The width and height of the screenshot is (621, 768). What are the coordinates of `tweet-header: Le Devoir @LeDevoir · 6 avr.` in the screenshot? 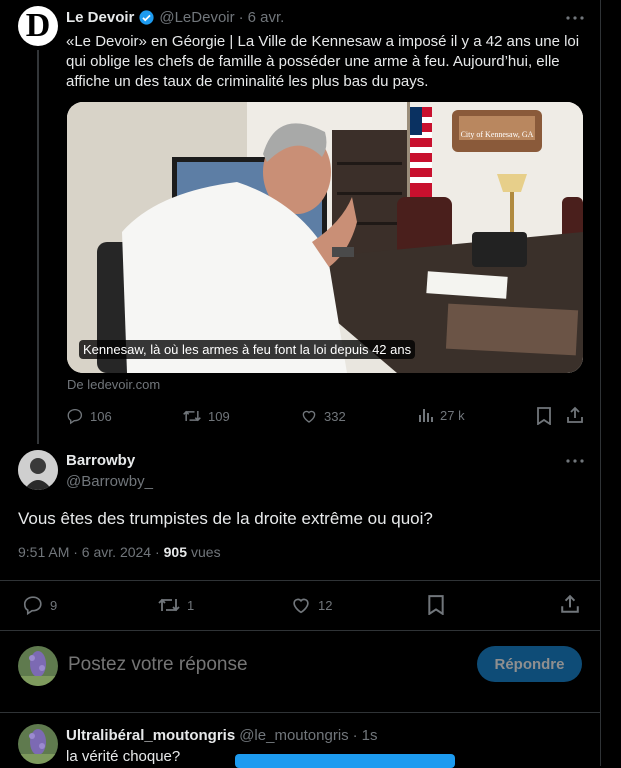 It's located at (175, 17).